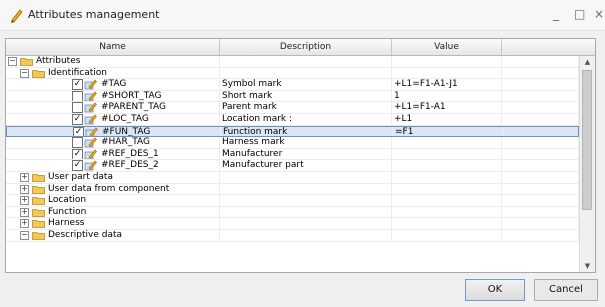 This screenshot has height=307, width=605. I want to click on ok-button: OK, so click(495, 290).